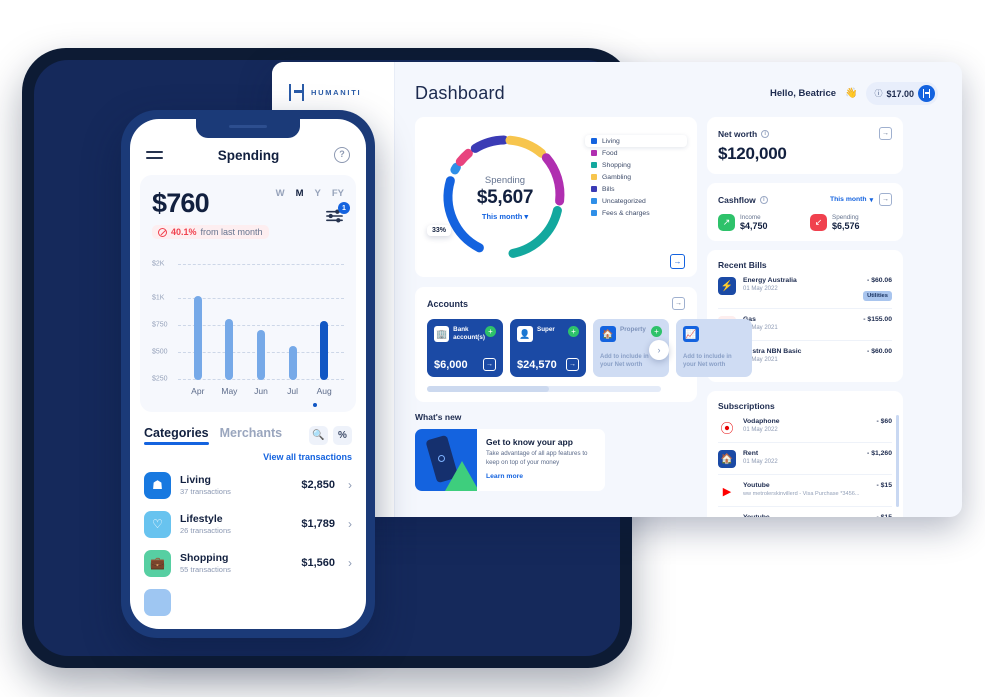 The image size is (985, 697). I want to click on coin-balance-pill: ⓘ $17.00, so click(902, 93).